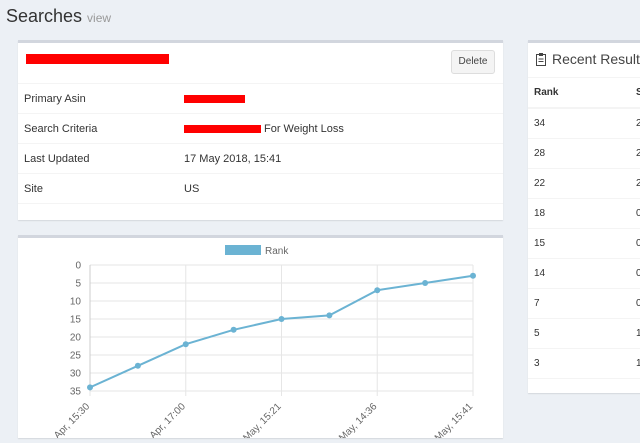 The height and width of the screenshot is (443, 640). What do you see at coordinates (638, 92) in the screenshot?
I see `column-header-second: S` at bounding box center [638, 92].